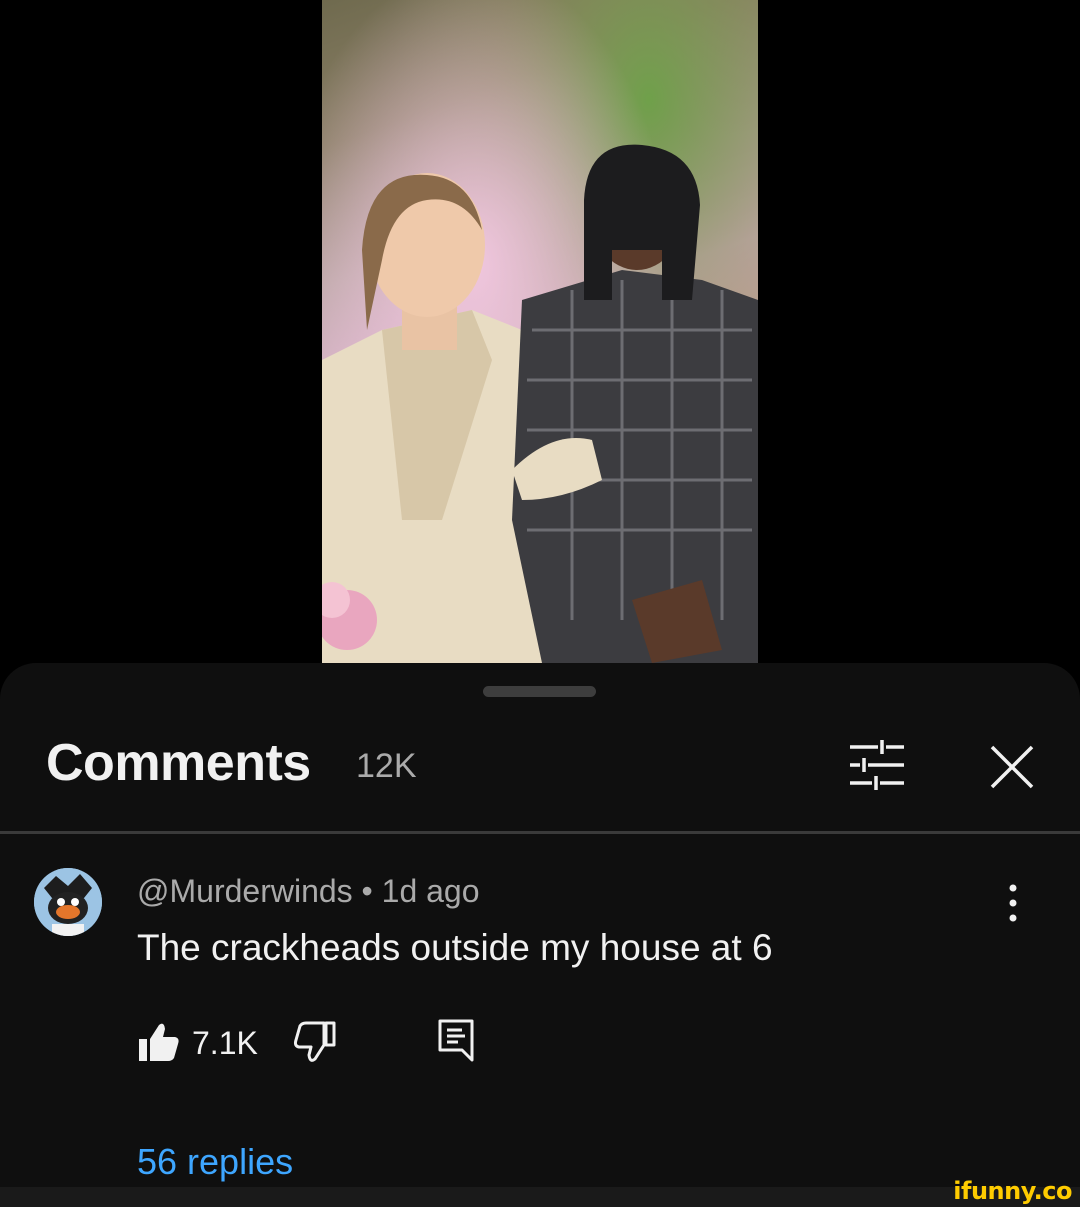 This screenshot has height=1207, width=1080. I want to click on comment-text: The crackheads outside my house at 6, so click(455, 947).